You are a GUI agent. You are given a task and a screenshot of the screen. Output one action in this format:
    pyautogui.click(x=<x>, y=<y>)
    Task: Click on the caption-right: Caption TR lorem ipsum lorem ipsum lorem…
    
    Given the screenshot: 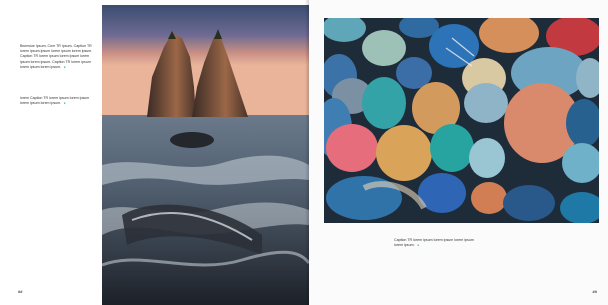 What is the action you would take?
    pyautogui.click(x=434, y=243)
    